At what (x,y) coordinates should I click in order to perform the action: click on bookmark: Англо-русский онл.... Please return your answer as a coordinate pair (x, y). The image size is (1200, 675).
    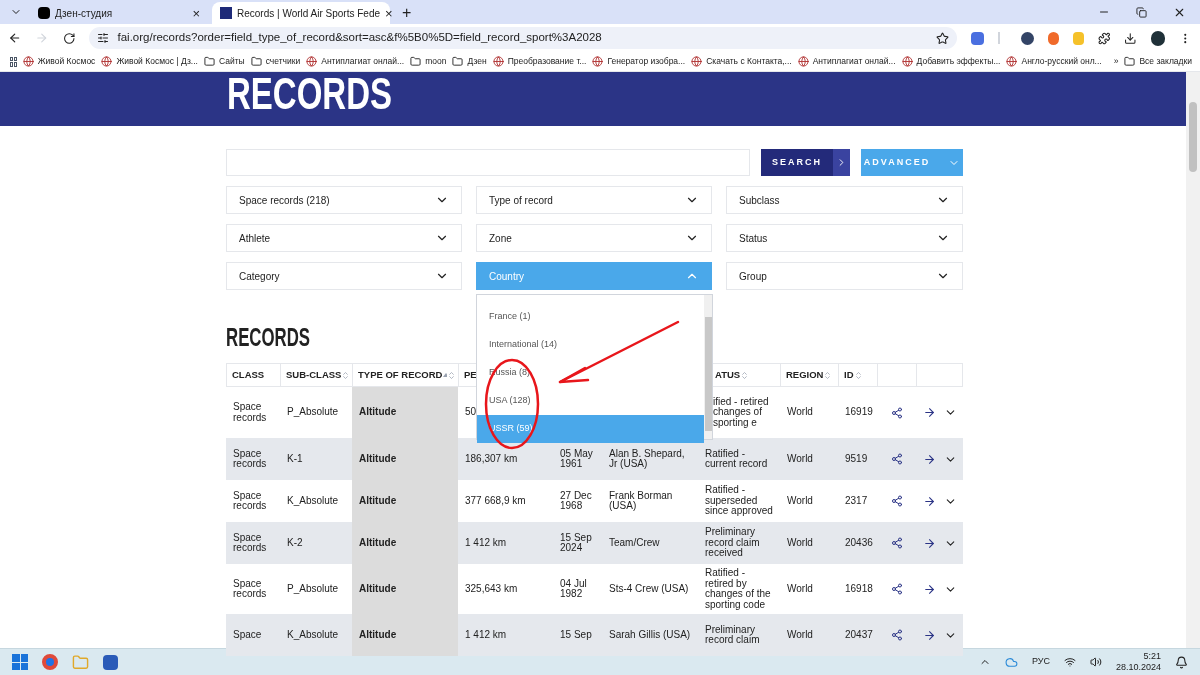
    Looking at the image, I should click on (1054, 61).